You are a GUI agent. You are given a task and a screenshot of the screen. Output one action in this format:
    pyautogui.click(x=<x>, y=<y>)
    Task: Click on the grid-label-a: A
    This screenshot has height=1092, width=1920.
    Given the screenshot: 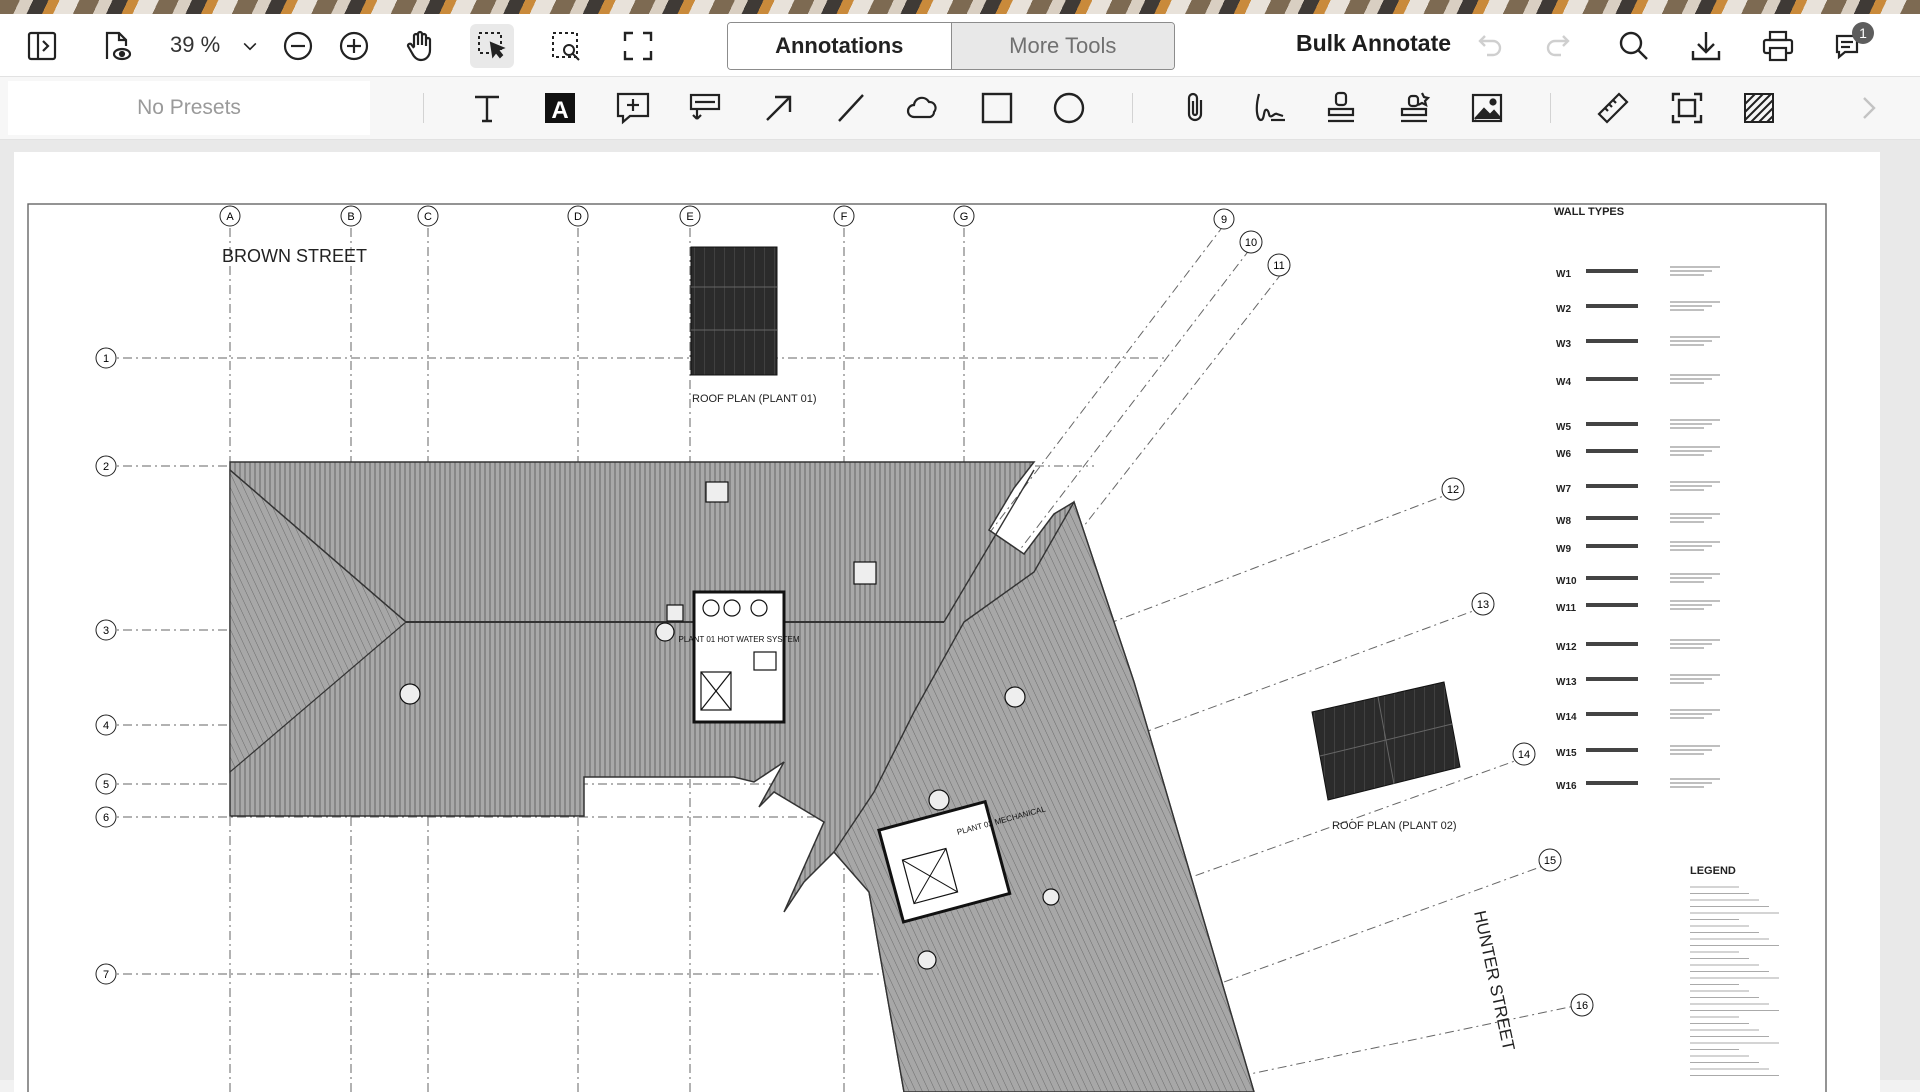 What is the action you would take?
    pyautogui.click(x=230, y=217)
    